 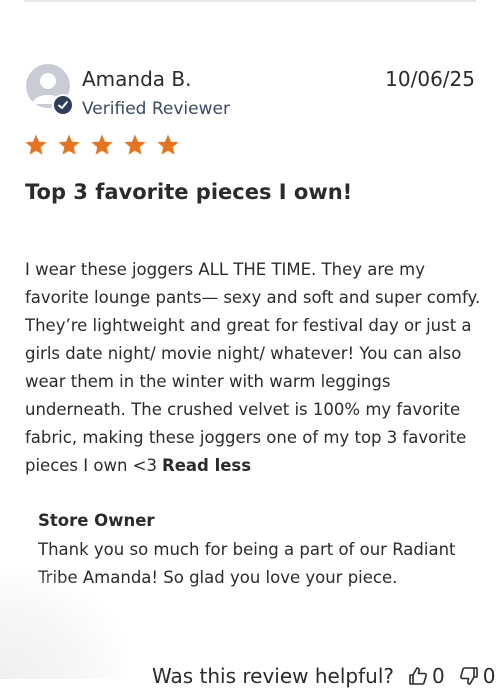 I want to click on thumbs-up-icon, so click(x=418, y=676).